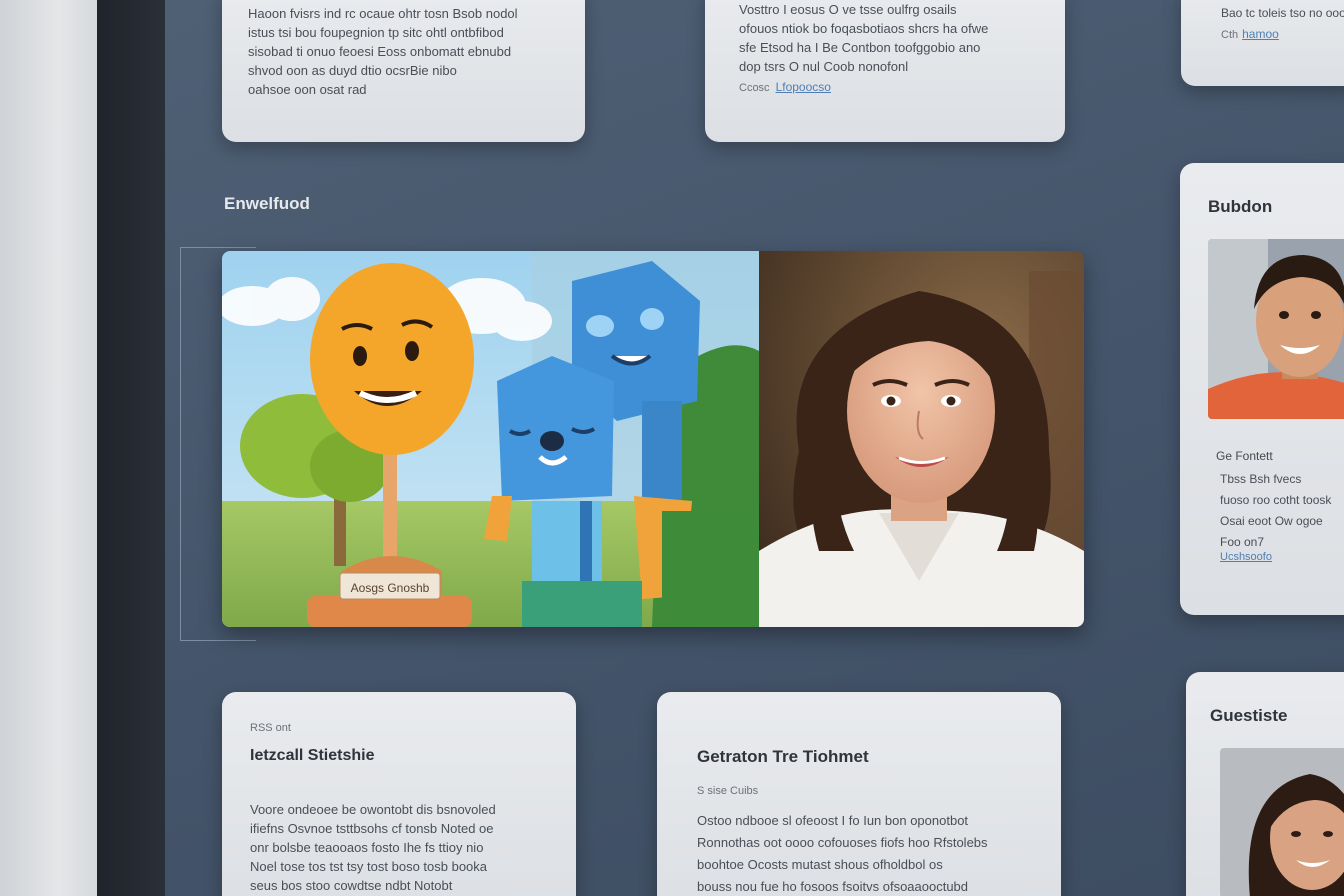 The height and width of the screenshot is (896, 1344). Describe the element at coordinates (921, 439) in the screenshot. I see `portrait-photo` at that location.